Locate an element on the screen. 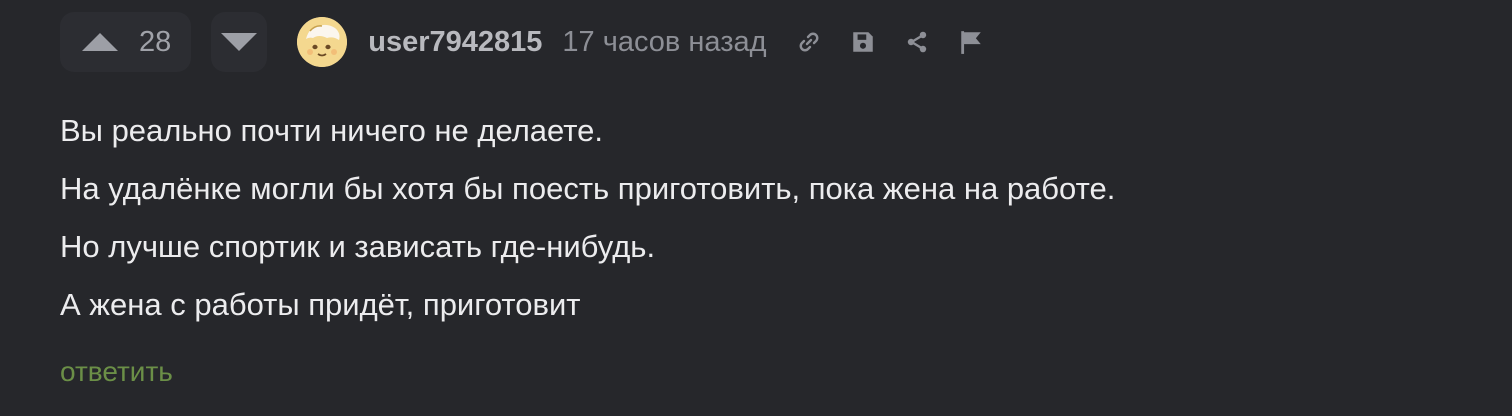 The height and width of the screenshot is (416, 1512). downvote-button is located at coordinates (239, 42).